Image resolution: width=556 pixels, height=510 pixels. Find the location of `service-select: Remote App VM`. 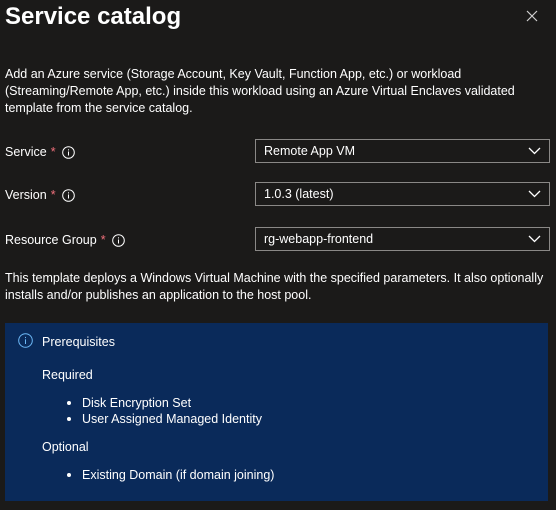

service-select: Remote App VM is located at coordinates (402, 151).